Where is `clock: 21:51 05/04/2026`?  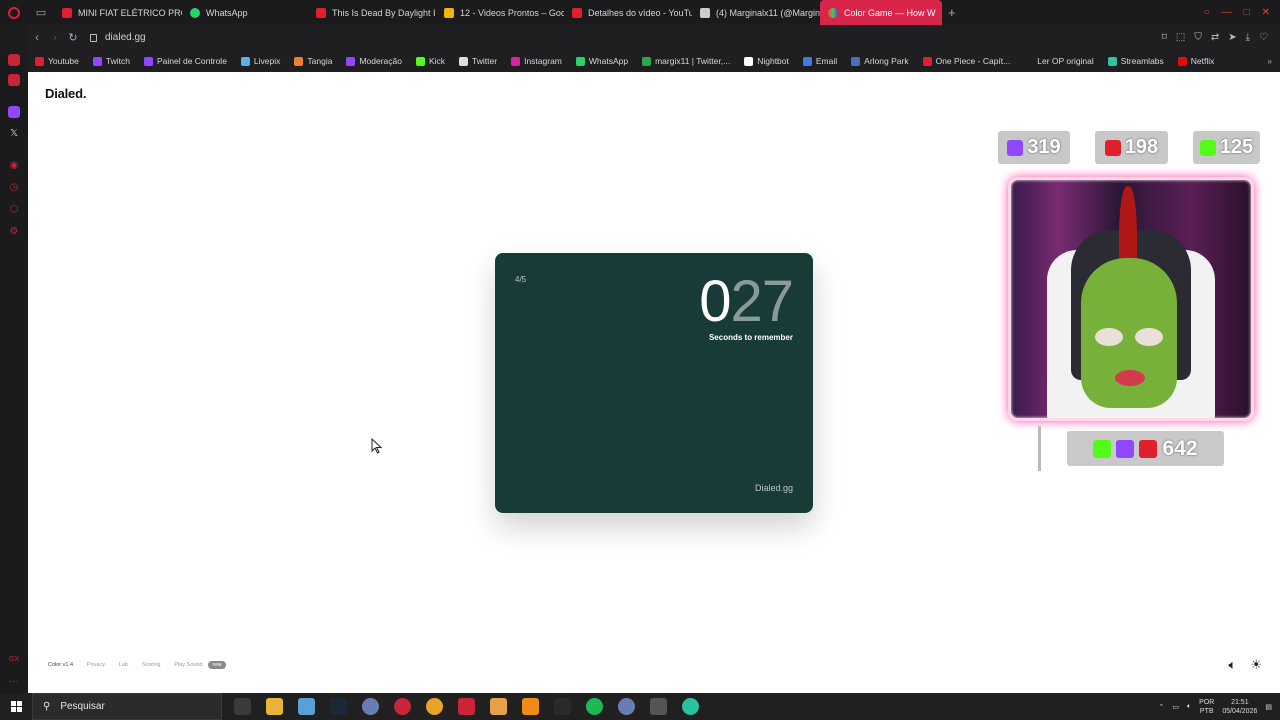
clock: 21:51 05/04/2026 is located at coordinates (1239, 707).